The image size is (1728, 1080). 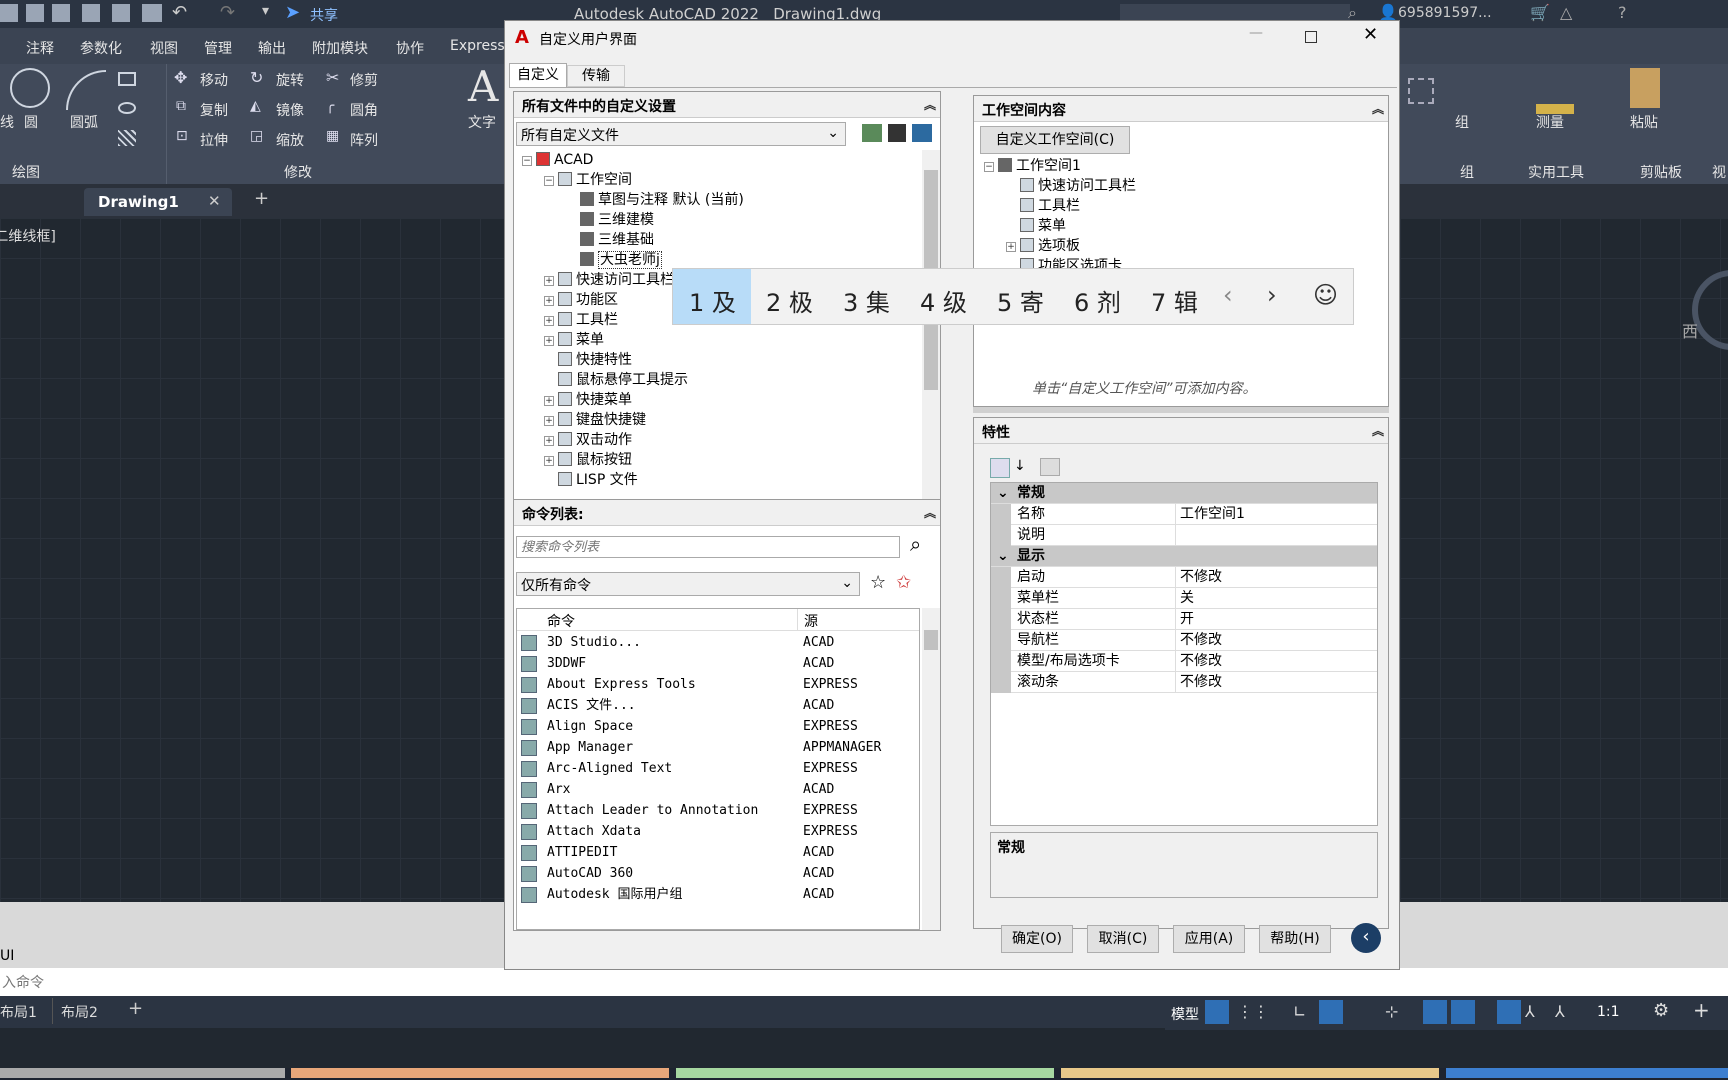 I want to click on property-value: 关, so click(x=1276, y=598).